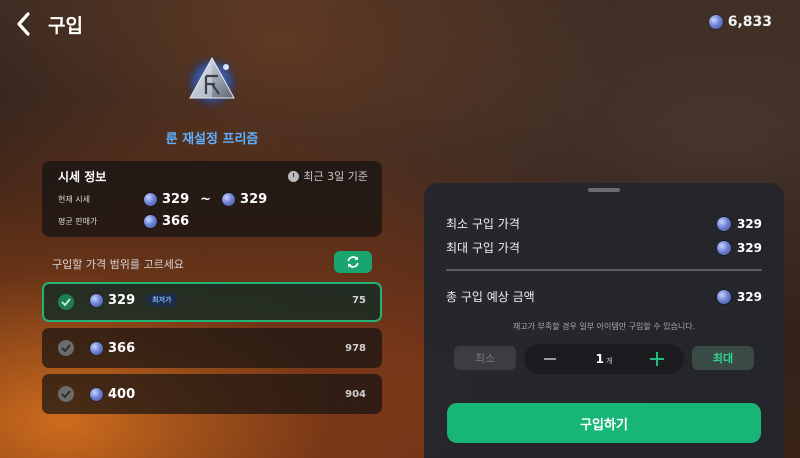 Image resolution: width=800 pixels, height=458 pixels. What do you see at coordinates (604, 296) in the screenshot?
I see `total-price-row: 총 구입 예상 금액 329` at bounding box center [604, 296].